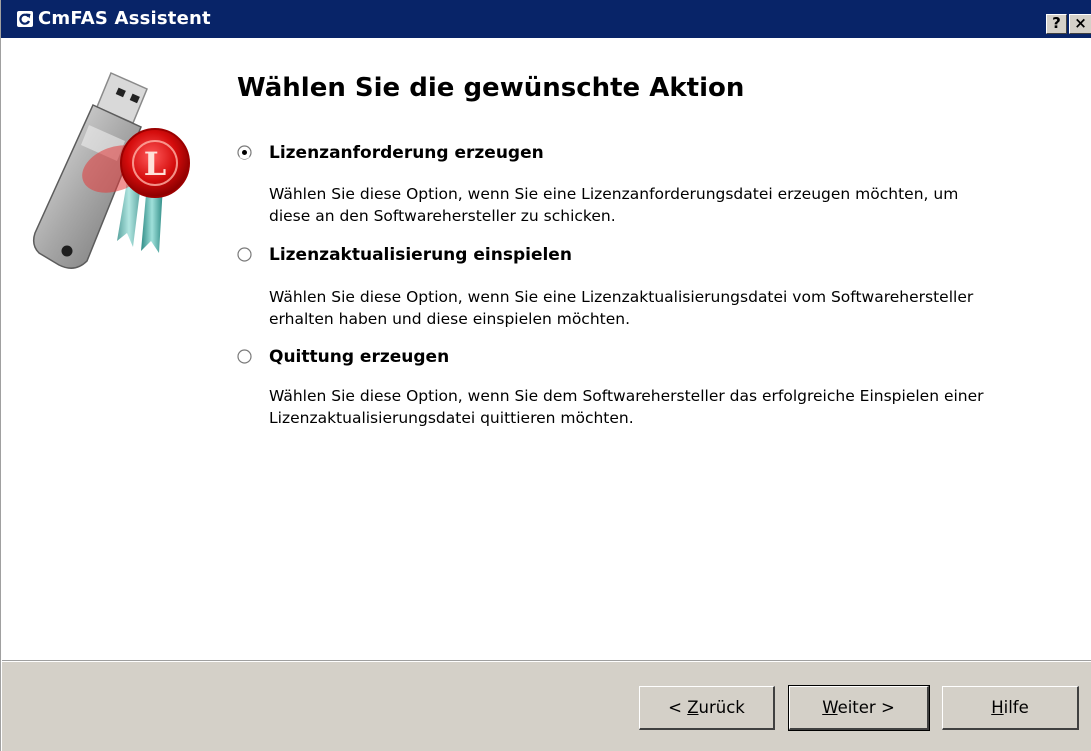 The image size is (1091, 751). Describe the element at coordinates (359, 357) in the screenshot. I see `option-label: Quittung erzeugen` at that location.